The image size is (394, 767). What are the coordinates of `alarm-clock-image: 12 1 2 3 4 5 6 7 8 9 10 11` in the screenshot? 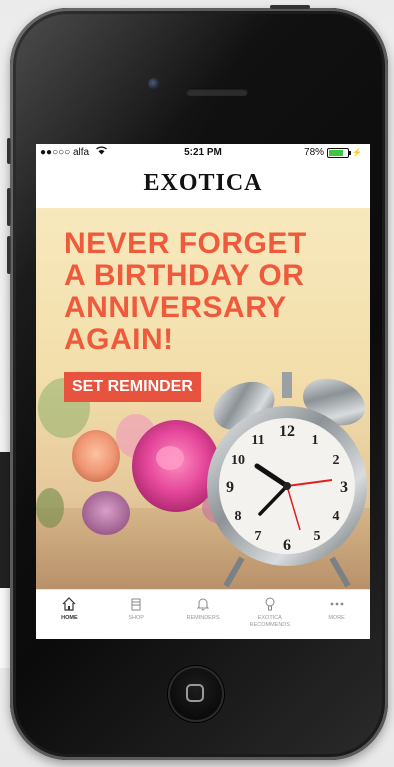 It's located at (287, 480).